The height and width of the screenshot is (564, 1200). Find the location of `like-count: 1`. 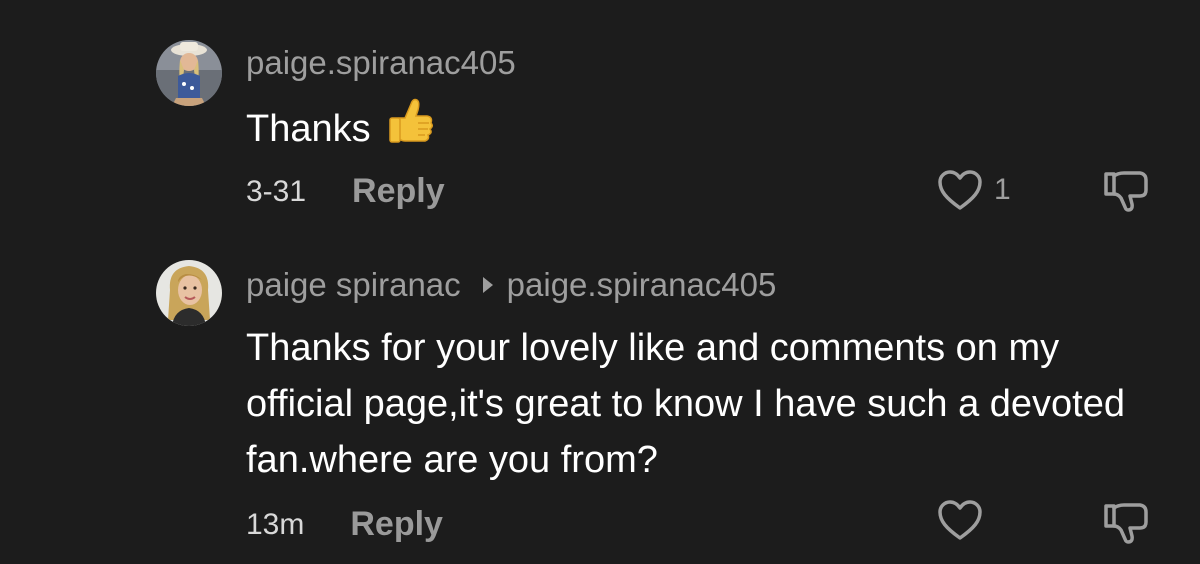

like-count: 1 is located at coordinates (1002, 189).